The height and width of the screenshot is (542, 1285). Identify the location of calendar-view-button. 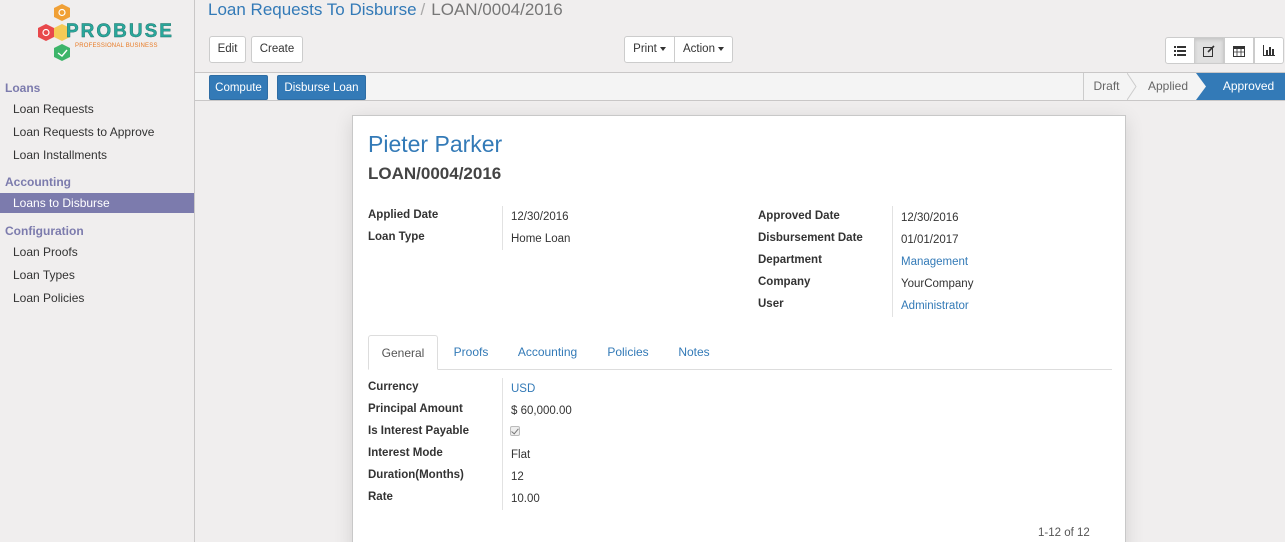
(1239, 50).